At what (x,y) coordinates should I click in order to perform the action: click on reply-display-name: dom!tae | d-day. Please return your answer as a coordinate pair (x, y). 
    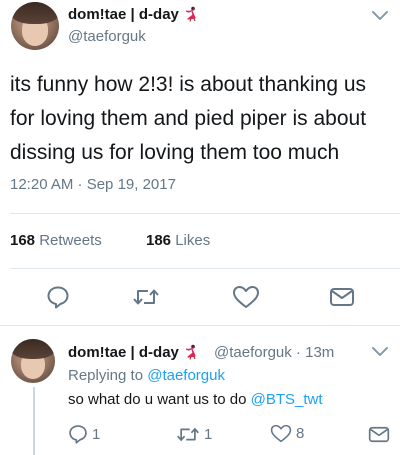
    Looking at the image, I should click on (133, 352).